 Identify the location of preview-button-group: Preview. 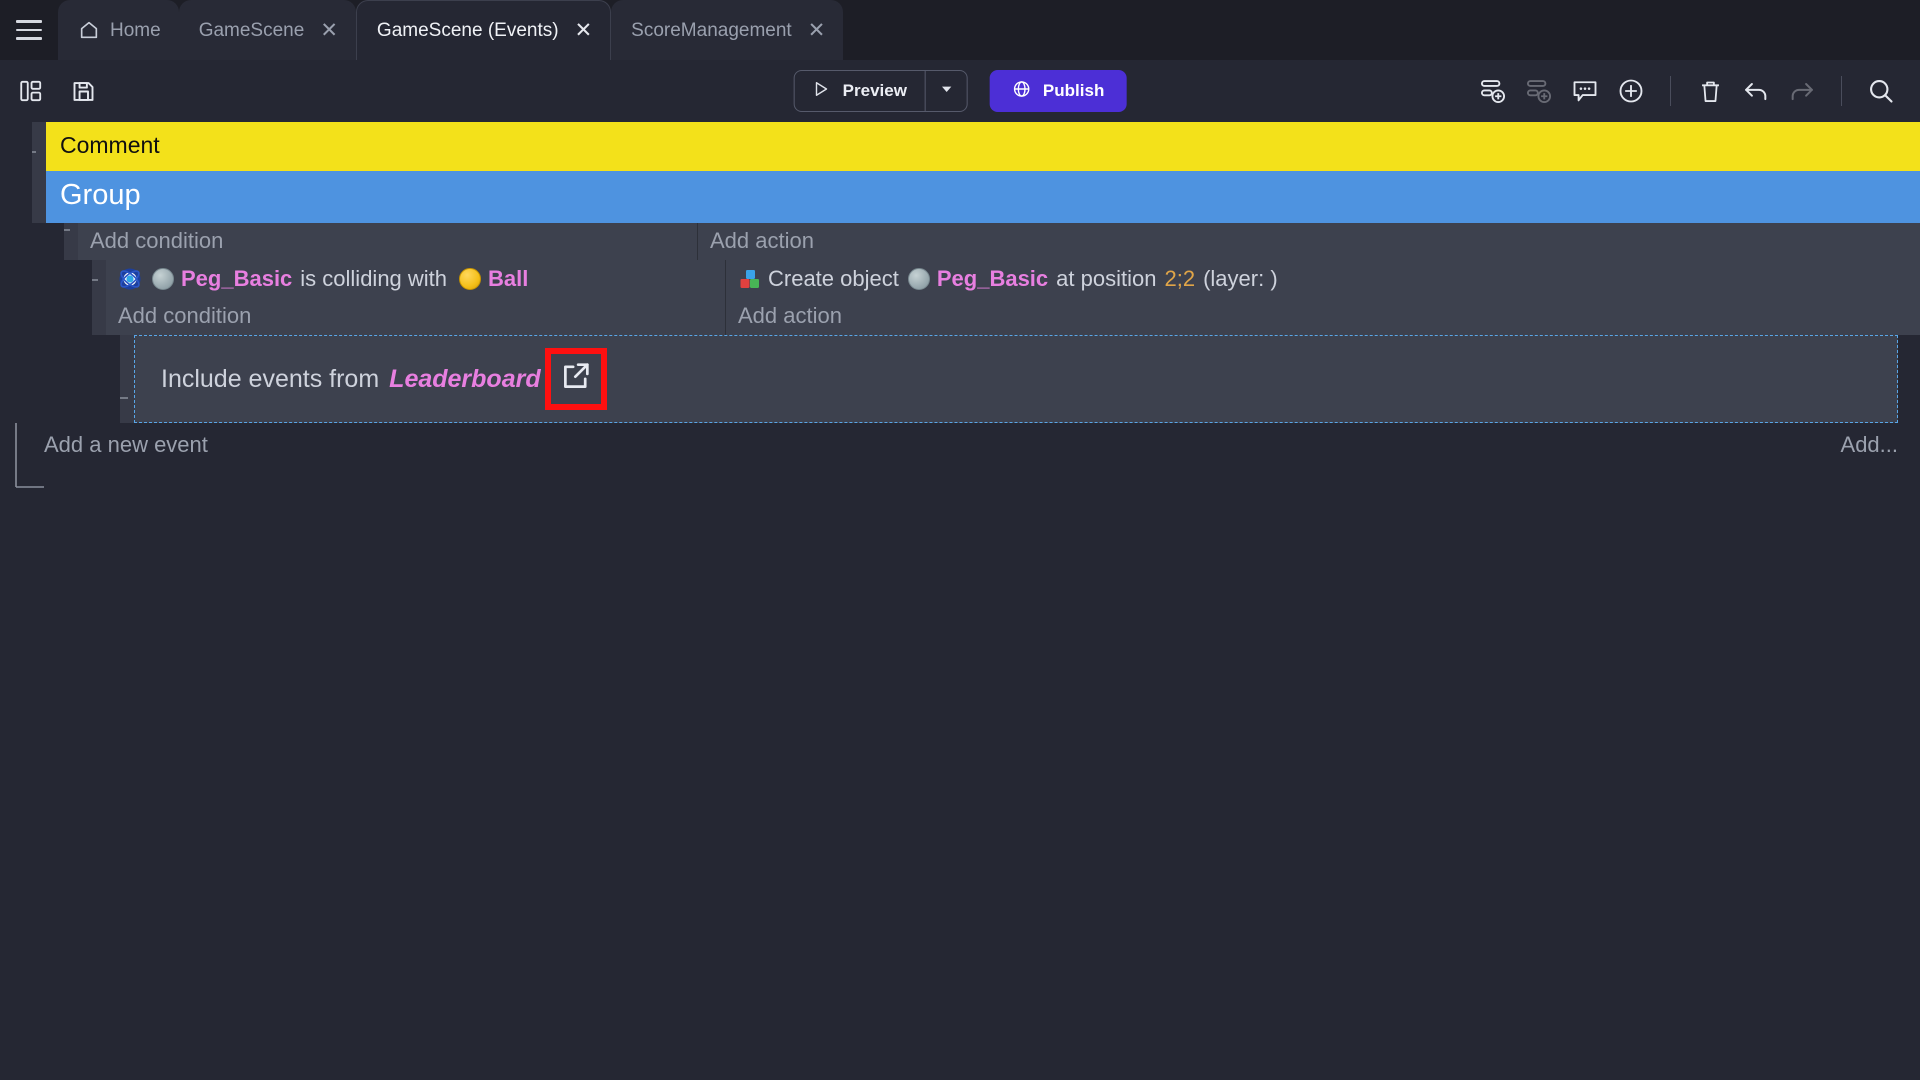
(880, 91).